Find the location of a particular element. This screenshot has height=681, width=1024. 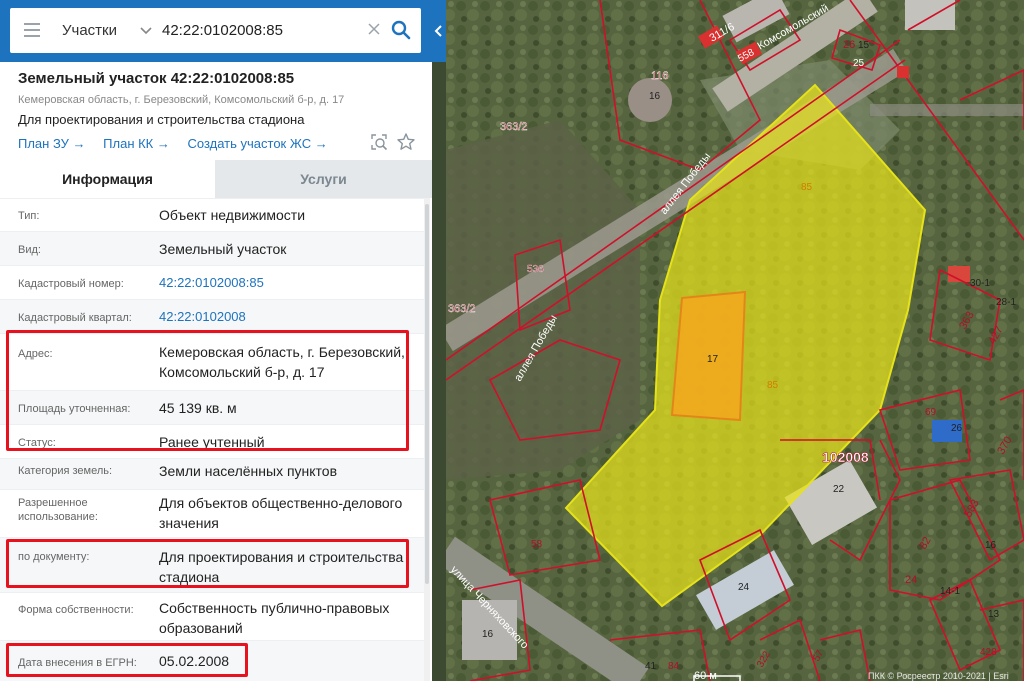

search-bar: Участки is located at coordinates (216, 31).